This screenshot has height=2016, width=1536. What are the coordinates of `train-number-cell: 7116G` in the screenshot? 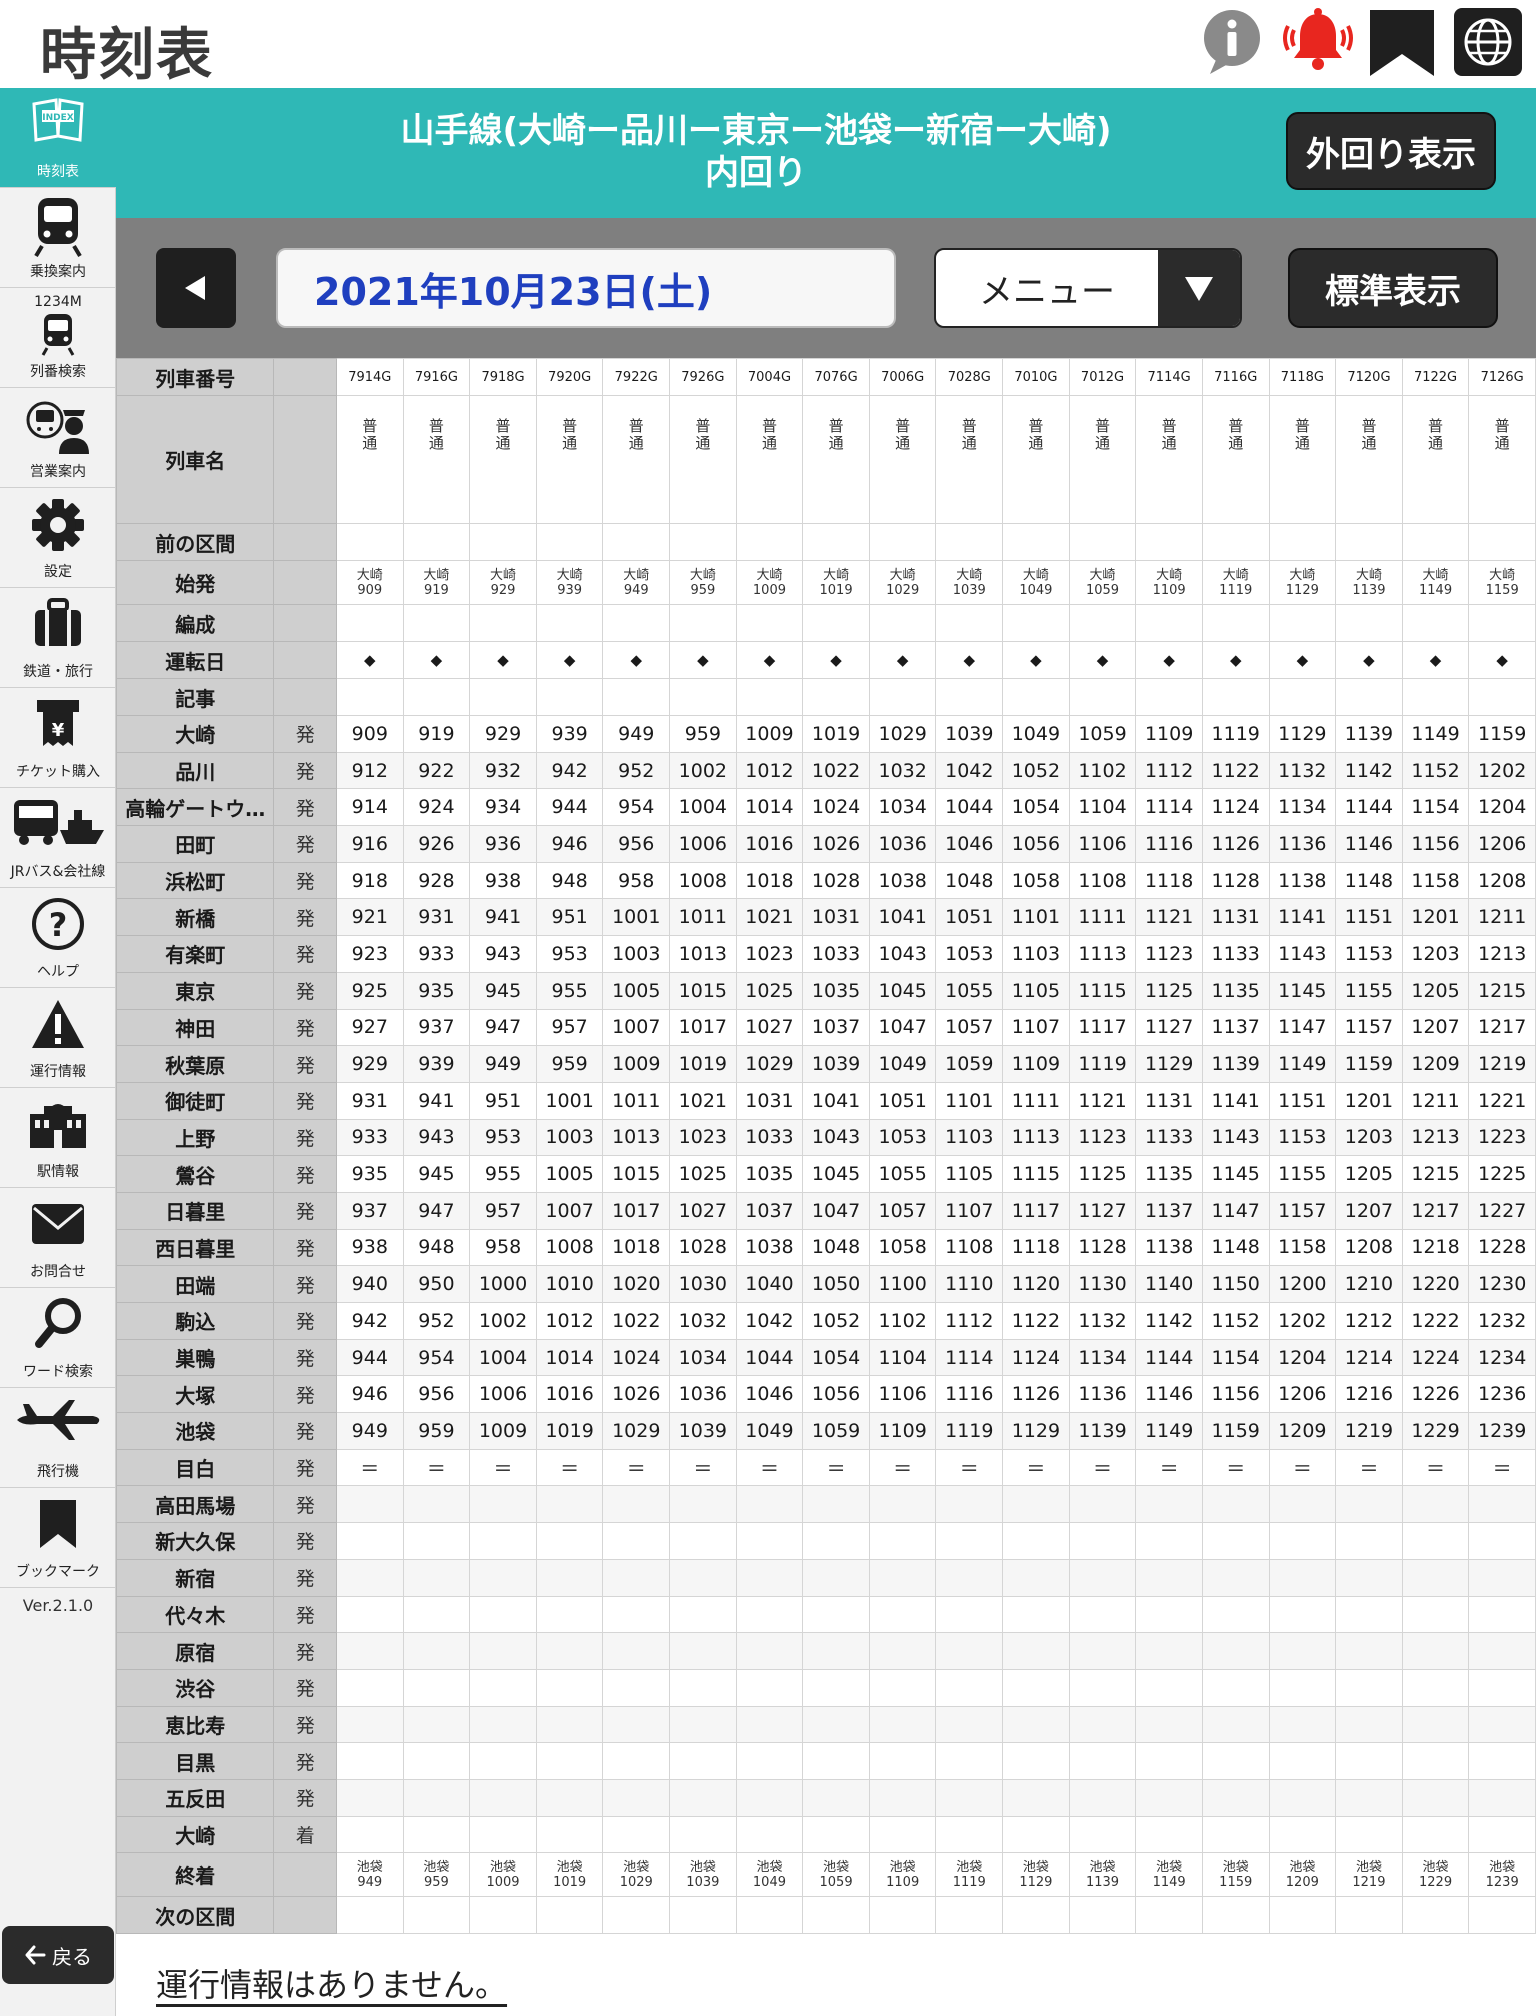 It's located at (1235, 377).